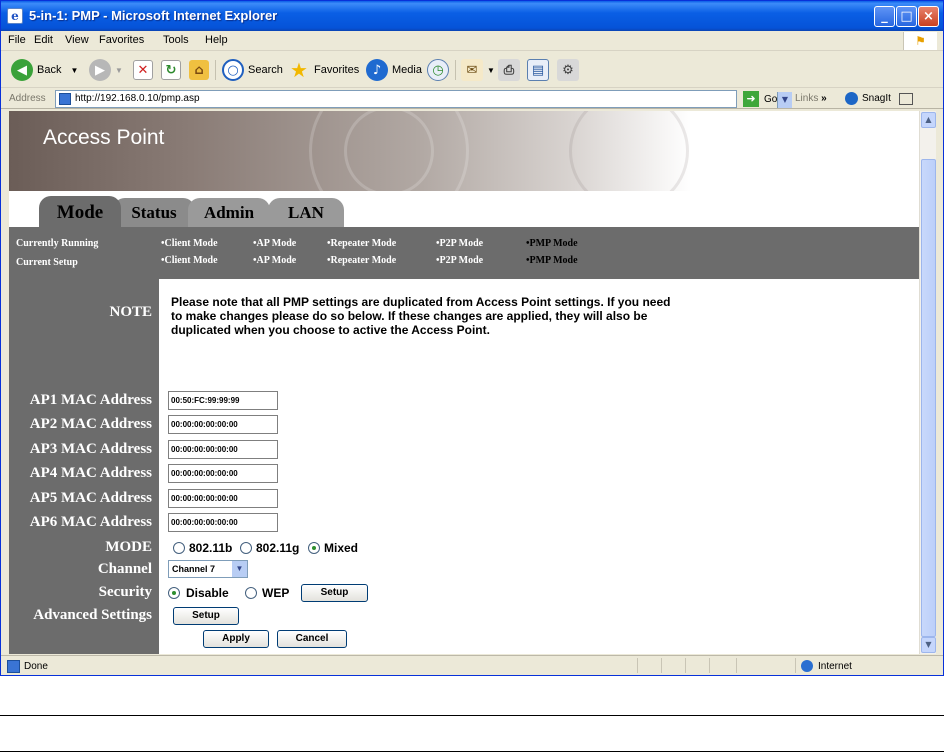 This screenshot has height=753, width=944. I want to click on status-done: Done, so click(27, 666).